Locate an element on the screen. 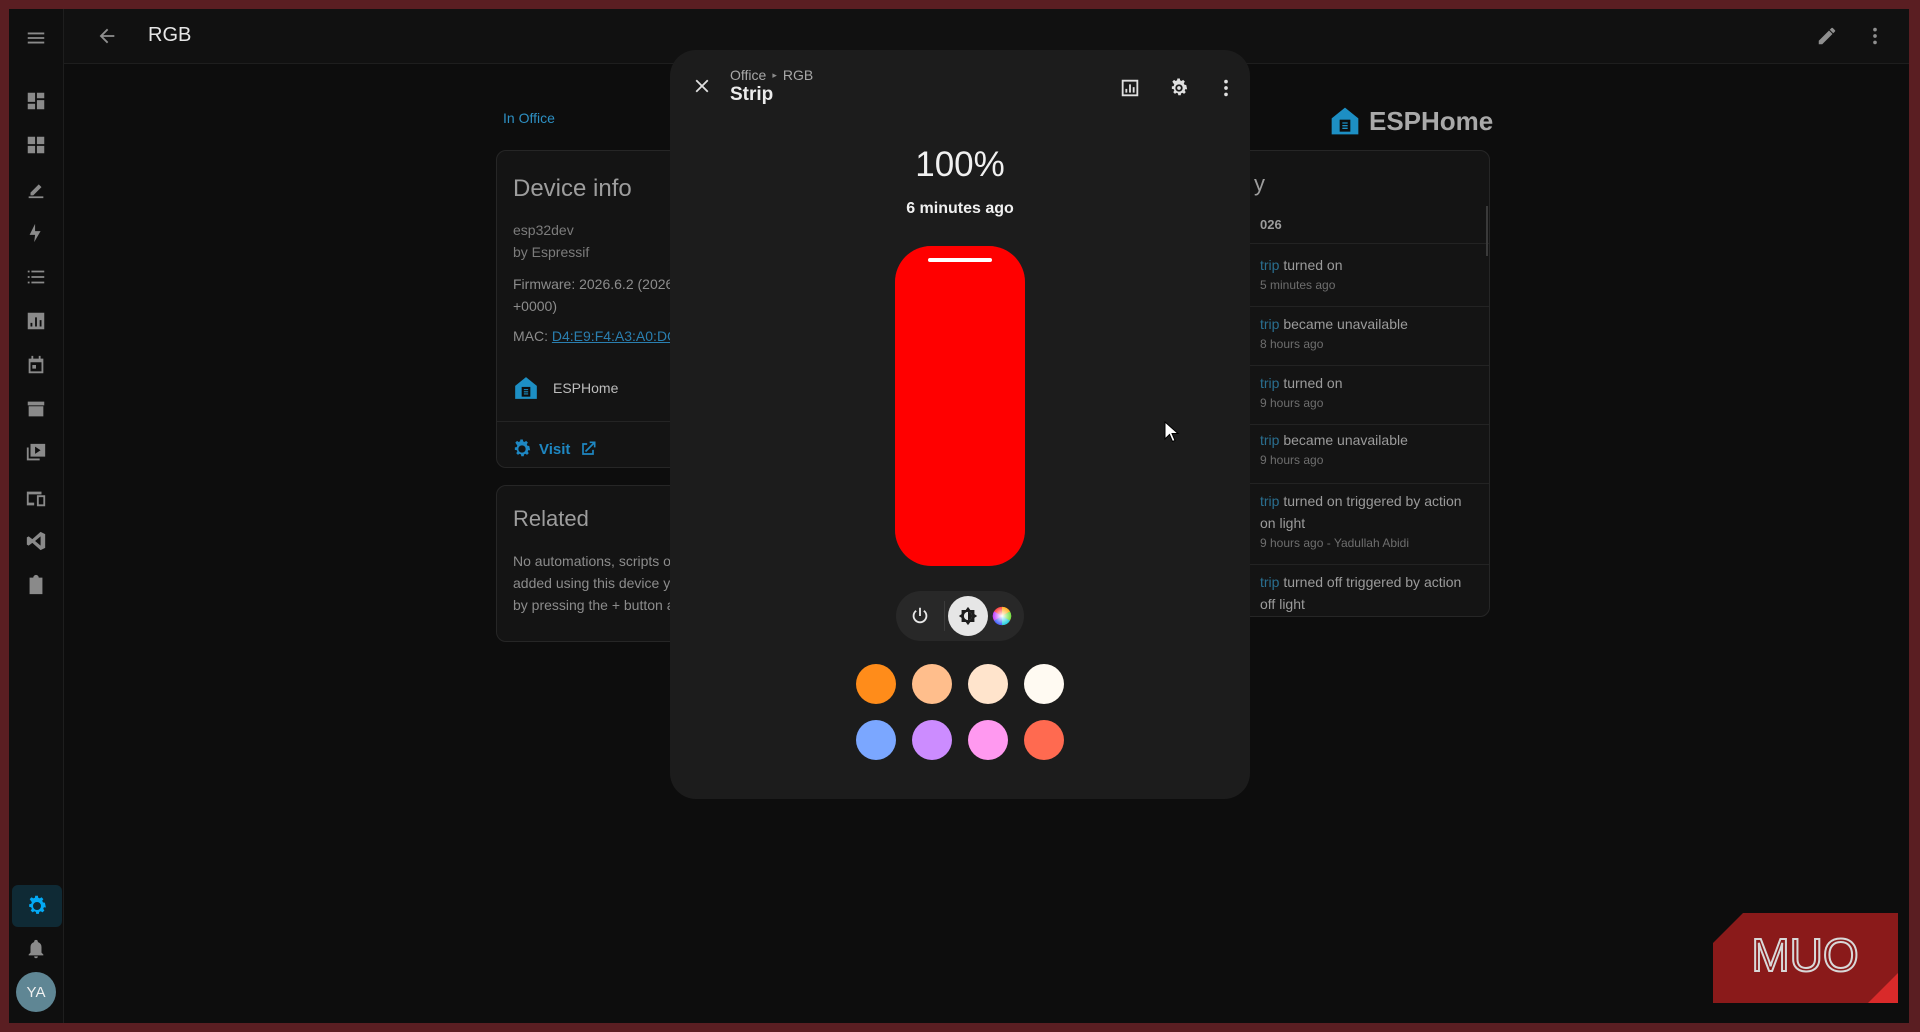 Image resolution: width=1920 pixels, height=1032 pixels. brightness-slider is located at coordinates (960, 406).